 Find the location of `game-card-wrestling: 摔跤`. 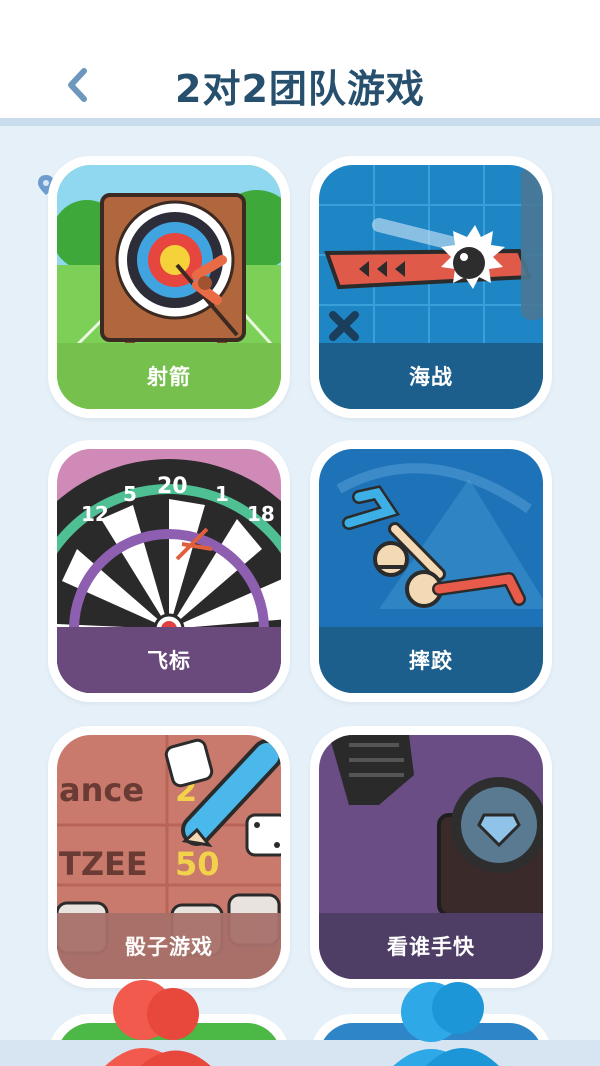

game-card-wrestling: 摔跤 is located at coordinates (431, 571).